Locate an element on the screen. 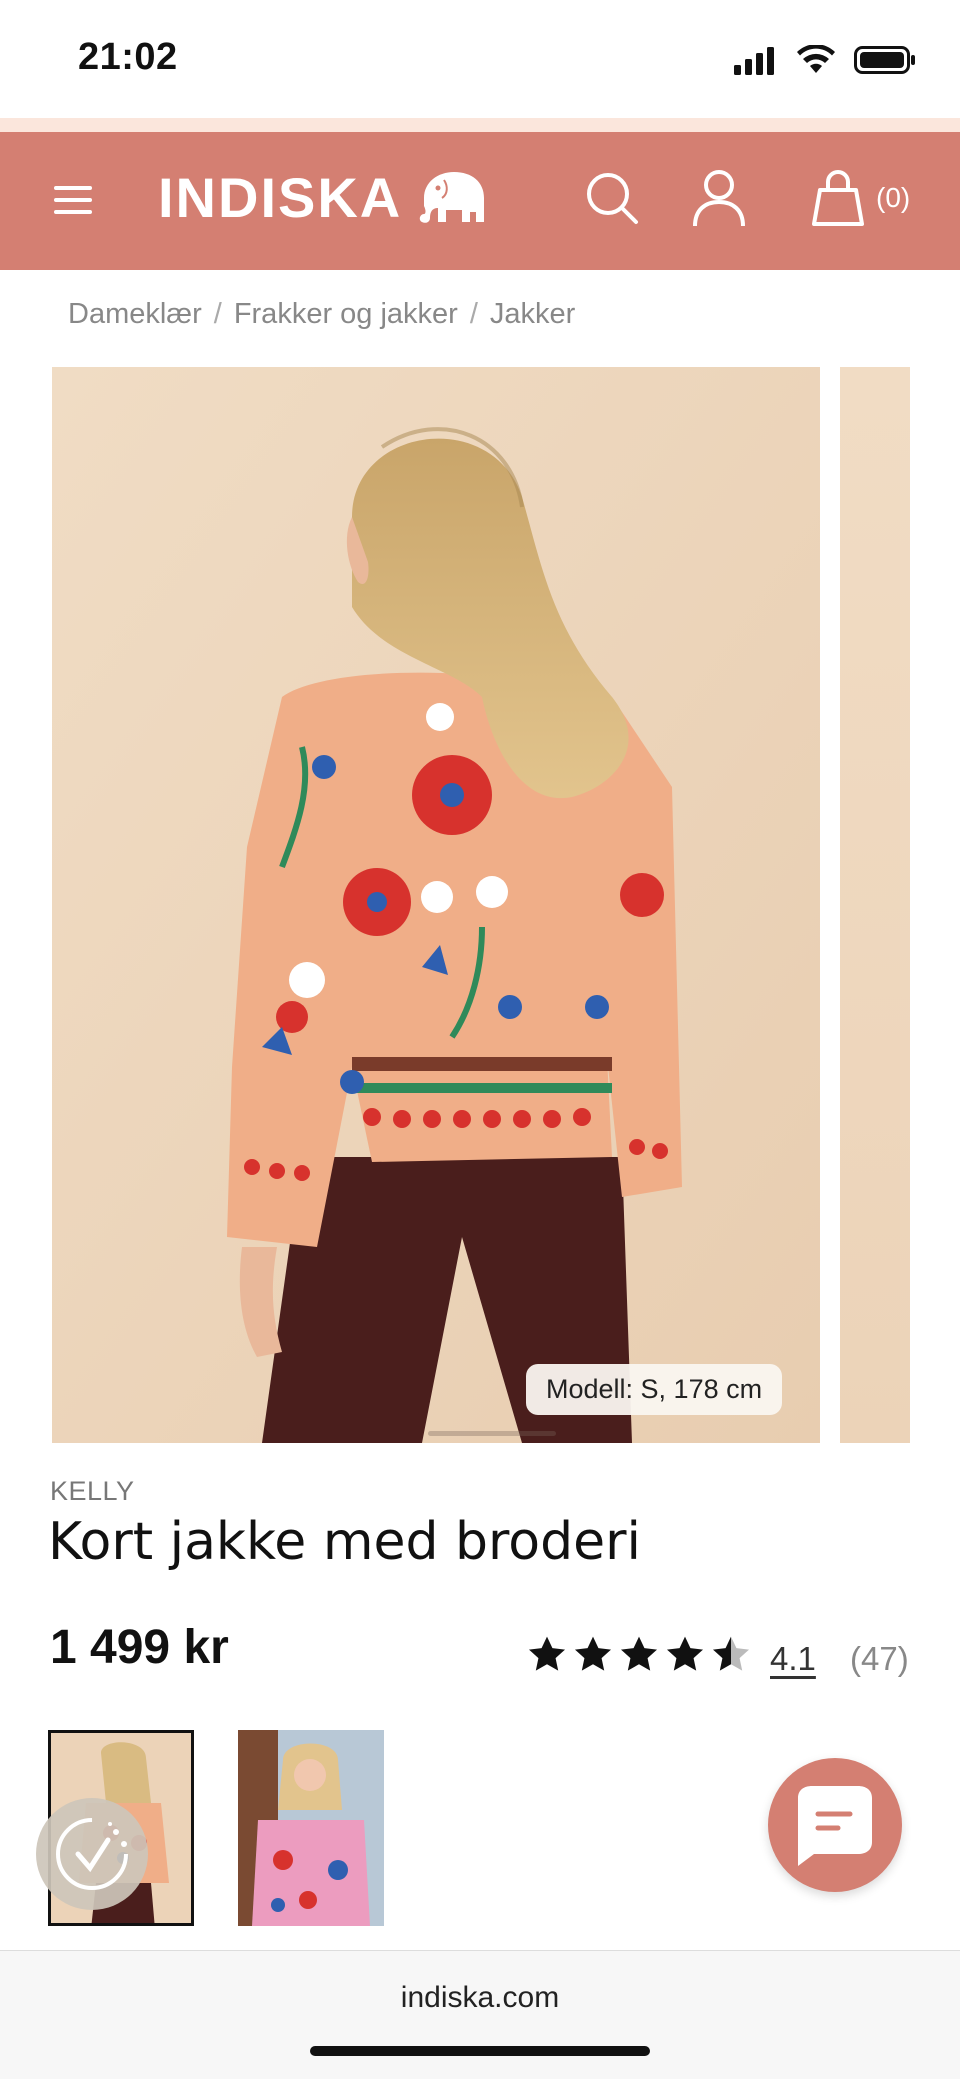 This screenshot has height=2079, width=960. cookie-check-icon is located at coordinates (92, 1854).